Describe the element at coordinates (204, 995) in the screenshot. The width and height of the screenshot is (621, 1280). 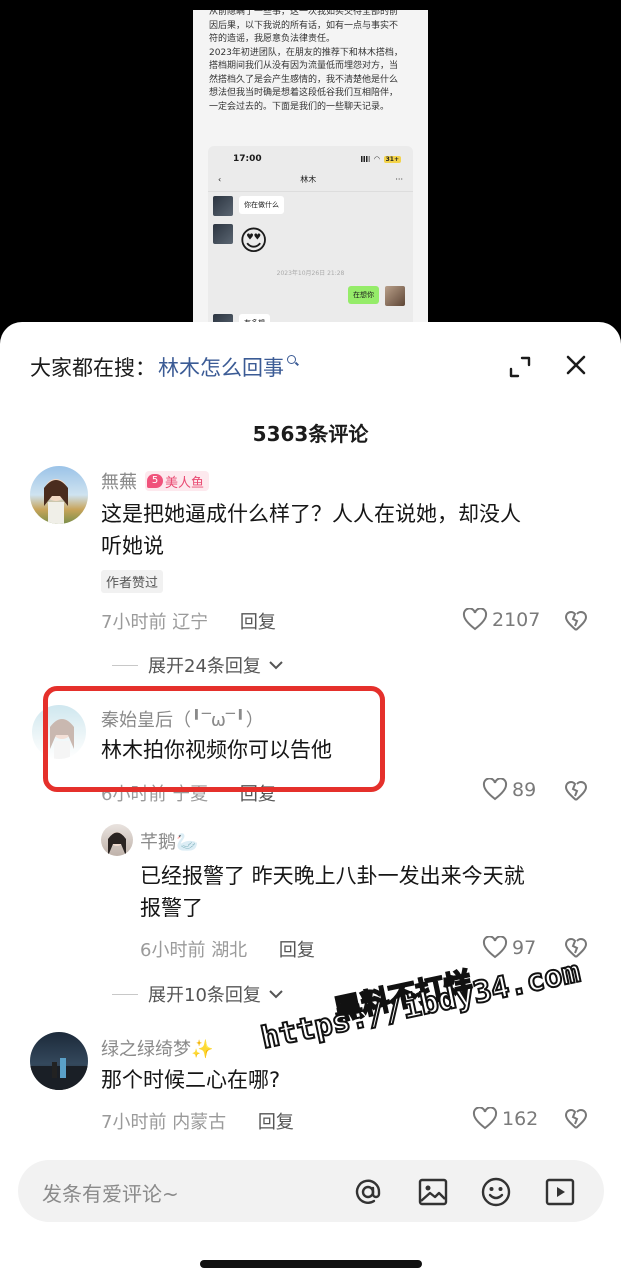
I see `expand-replies-label: 展开10条回复` at that location.